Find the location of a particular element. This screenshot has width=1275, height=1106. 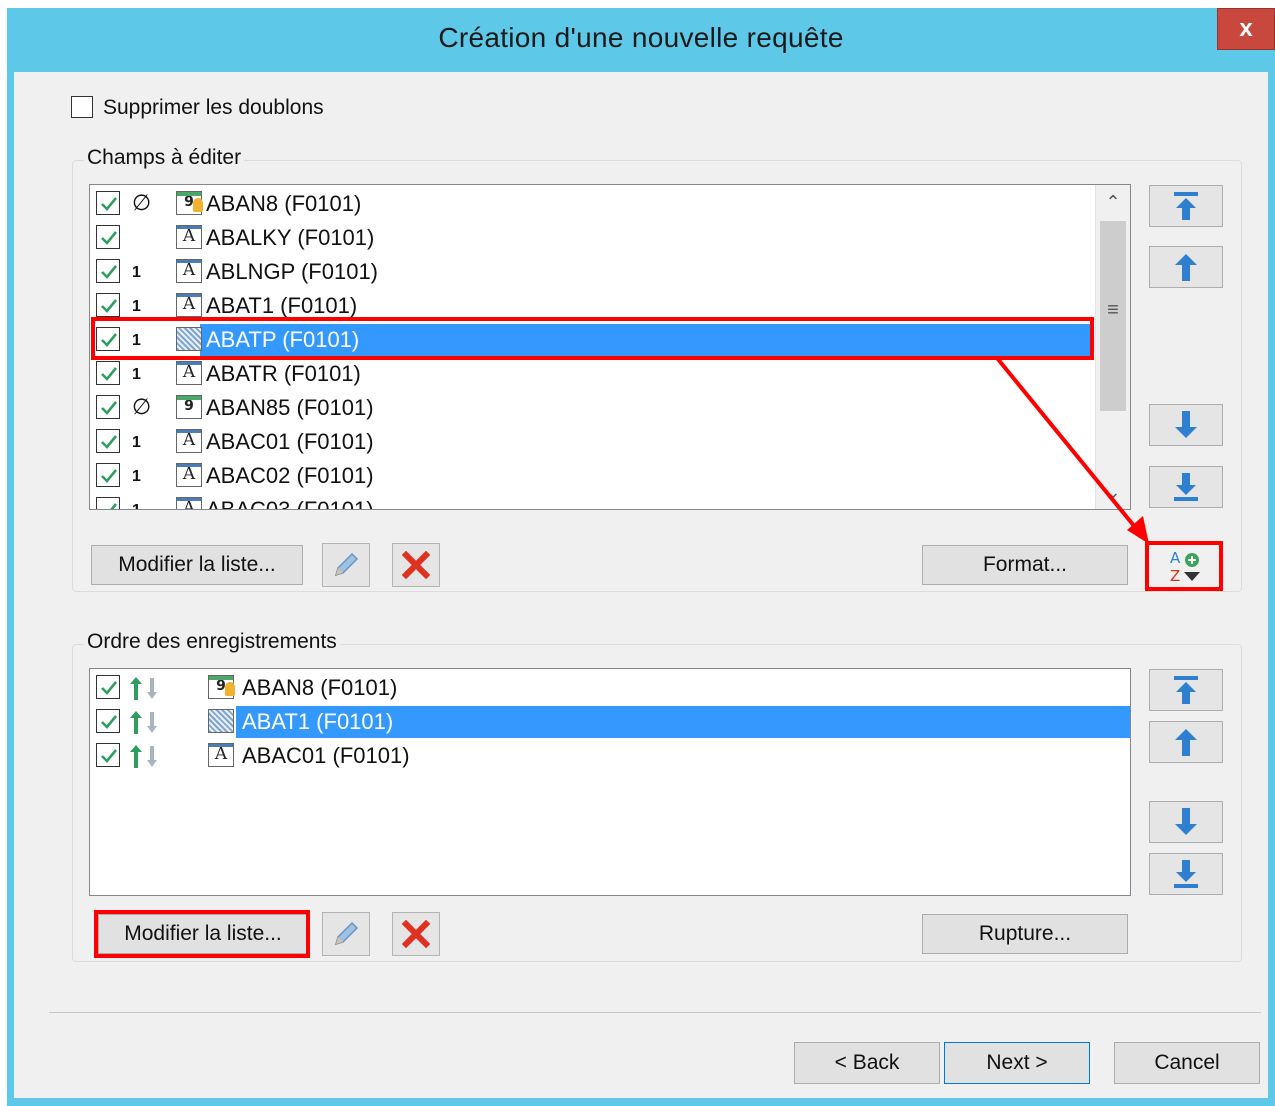

fields-group-title: Champs à éditer is located at coordinates (164, 158).